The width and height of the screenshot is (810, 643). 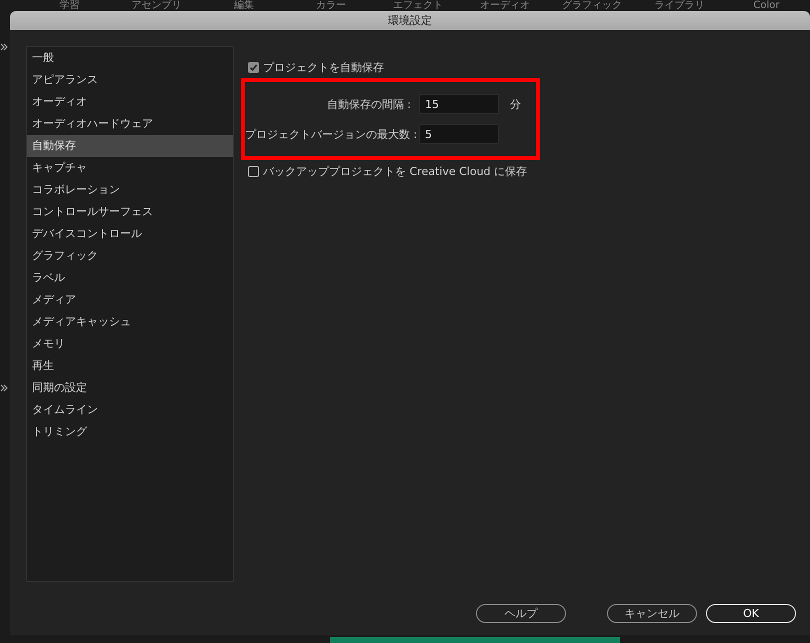 I want to click on workspace-tab: グラフィック, so click(x=592, y=5).